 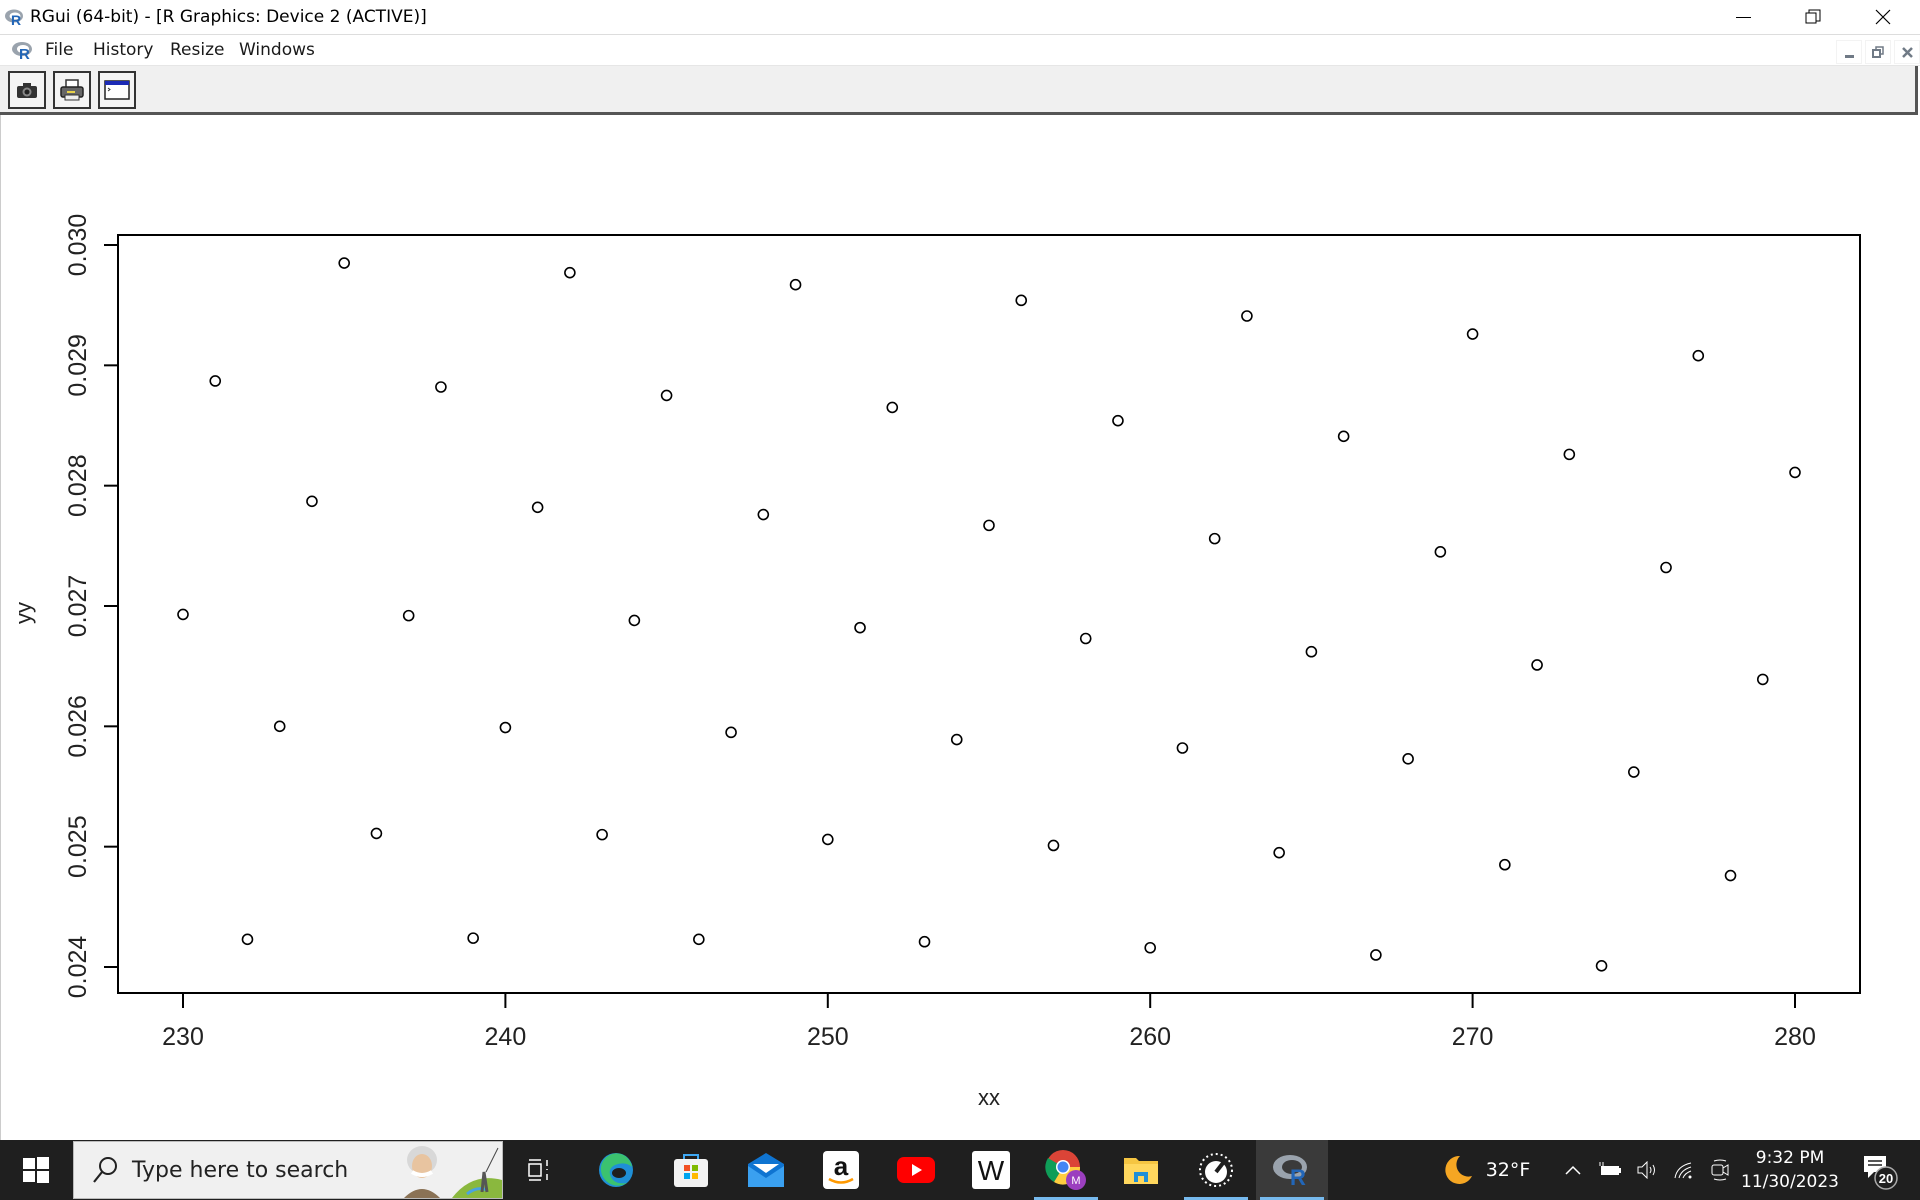 I want to click on taskbar-wikipedia: W, so click(x=991, y=1170).